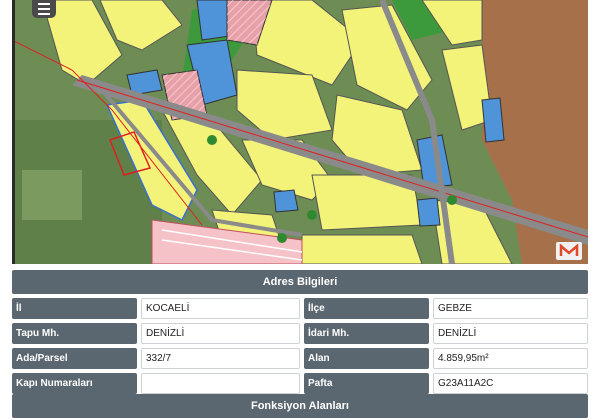 Image resolution: width=600 pixels, height=420 pixels. What do you see at coordinates (510, 333) in the screenshot?
I see `value-idari-mh: DENİZLİ` at bounding box center [510, 333].